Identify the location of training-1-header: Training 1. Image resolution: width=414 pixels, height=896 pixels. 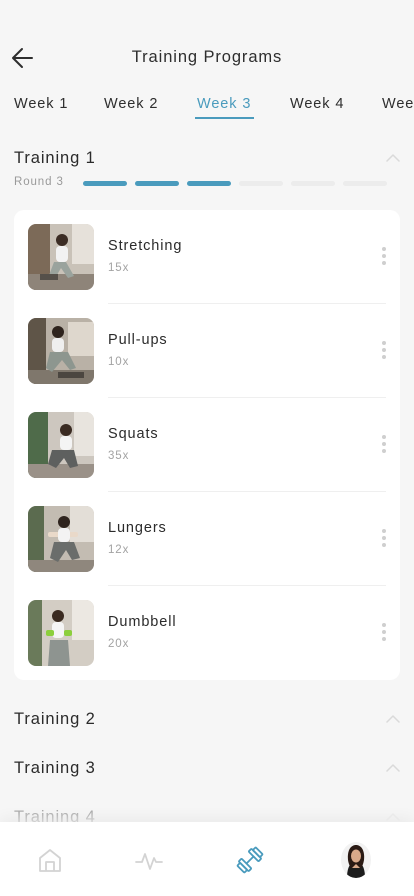
(207, 161).